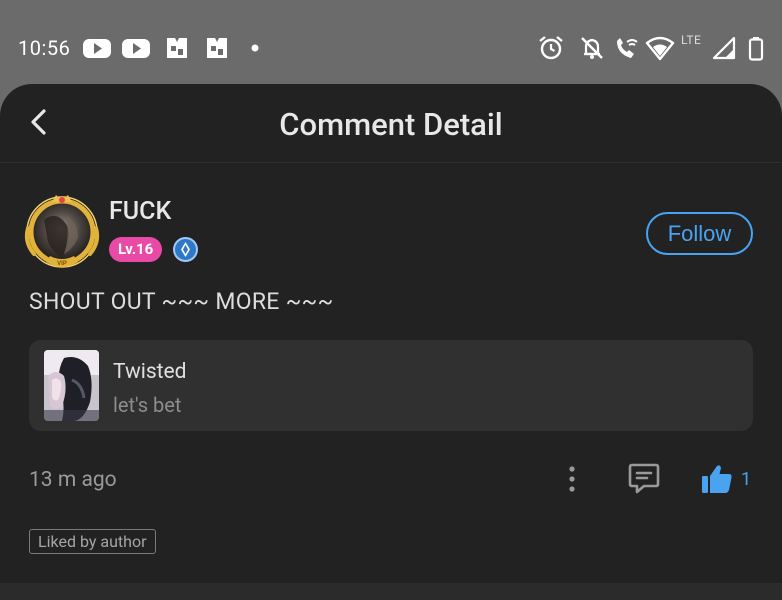 This screenshot has height=600, width=782. What do you see at coordinates (746, 479) in the screenshot?
I see `like-count: 1` at bounding box center [746, 479].